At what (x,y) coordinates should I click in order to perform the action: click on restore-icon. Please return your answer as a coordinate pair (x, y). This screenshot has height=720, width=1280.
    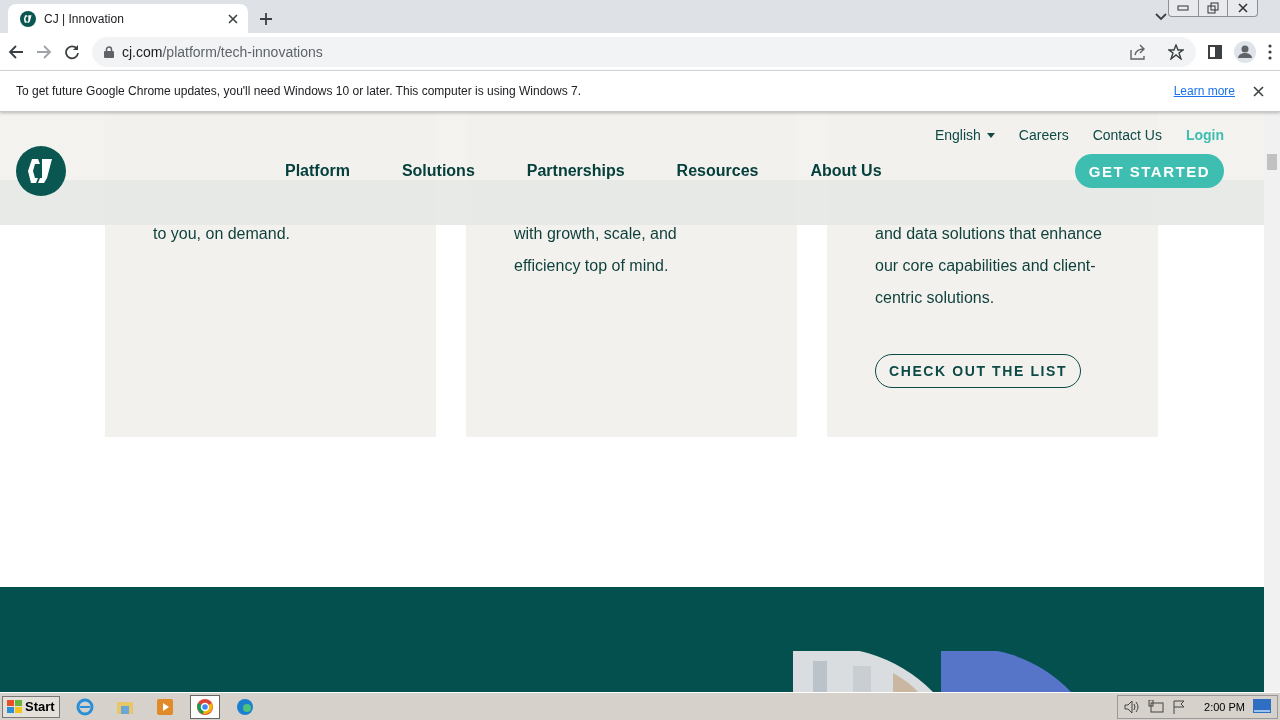
    Looking at the image, I should click on (1213, 8).